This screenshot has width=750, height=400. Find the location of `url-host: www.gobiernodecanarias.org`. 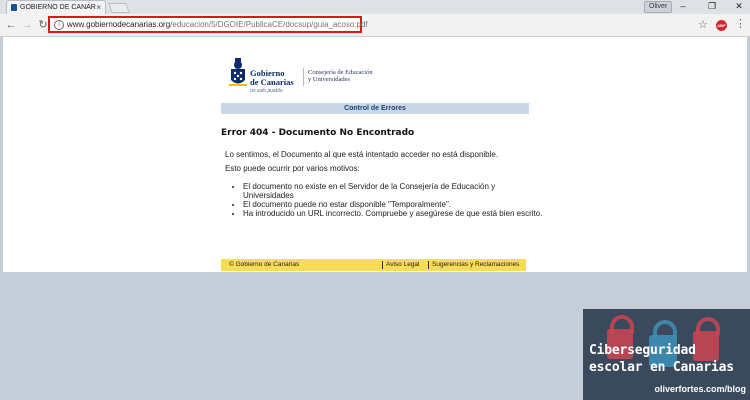

url-host: www.gobiernodecanarias.org is located at coordinates (119, 24).